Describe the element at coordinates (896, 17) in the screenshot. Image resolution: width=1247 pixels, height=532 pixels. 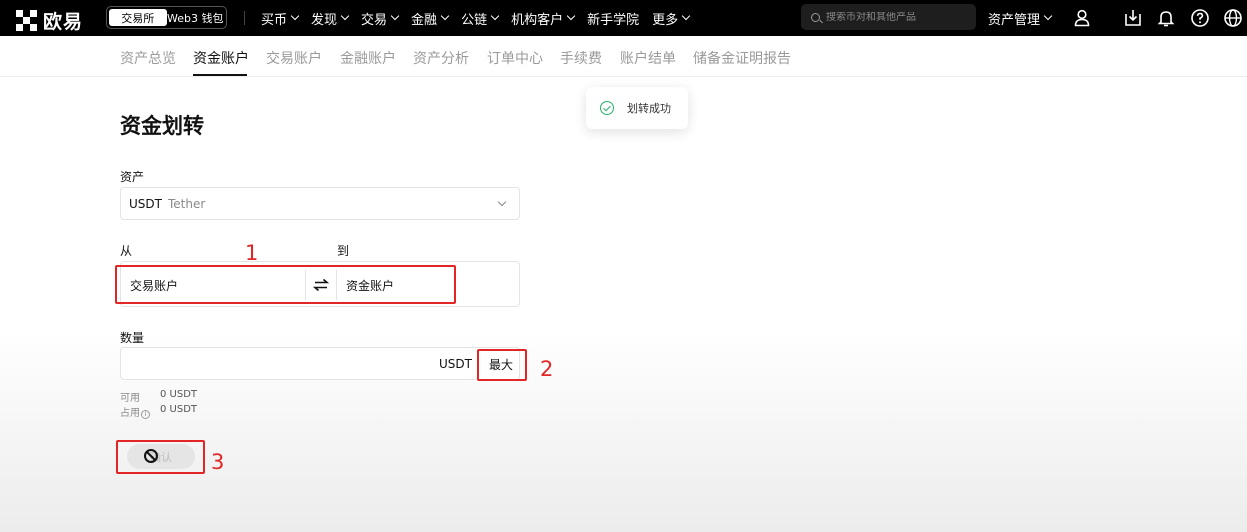
I see `search-input` at that location.